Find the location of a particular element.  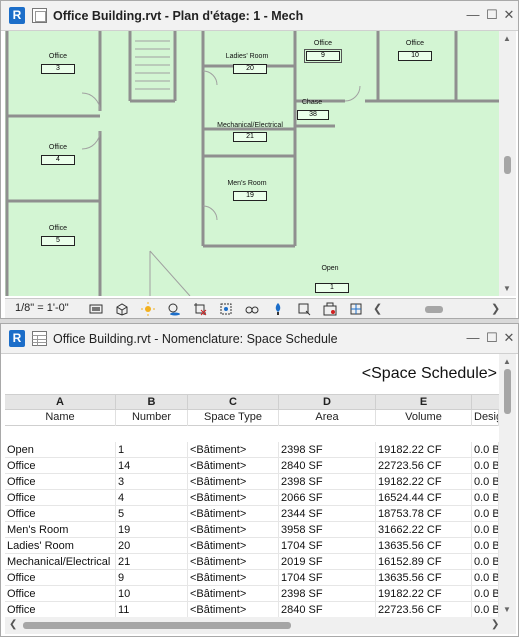

column-letter is located at coordinates (485, 403).